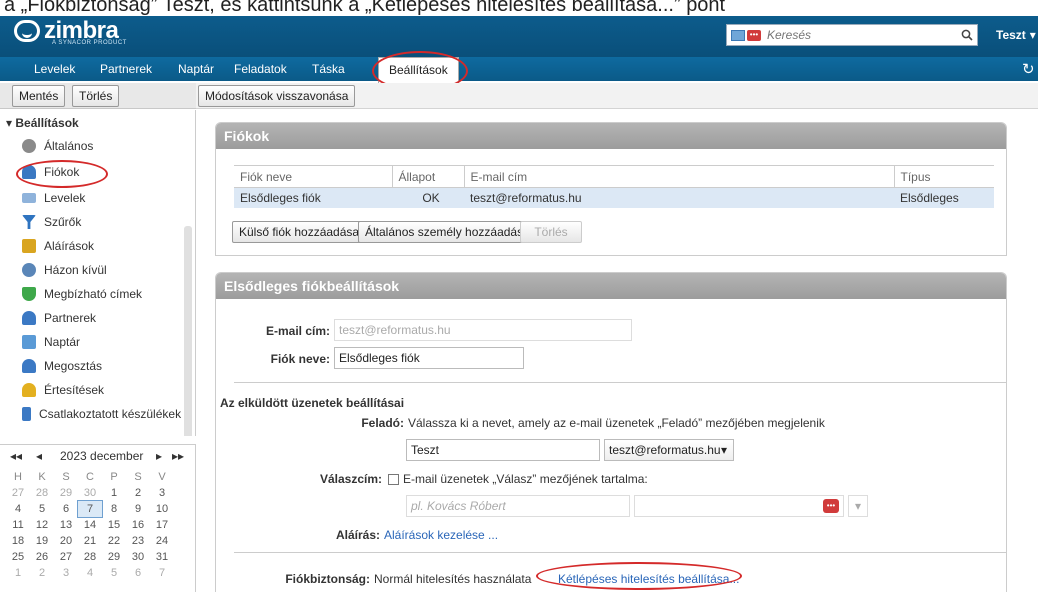 The width and height of the screenshot is (1038, 592). What do you see at coordinates (101, 414) in the screenshot?
I see `tree-item-csatlakoztatott-keszulekek: Csatlakoztatott készülékek` at bounding box center [101, 414].